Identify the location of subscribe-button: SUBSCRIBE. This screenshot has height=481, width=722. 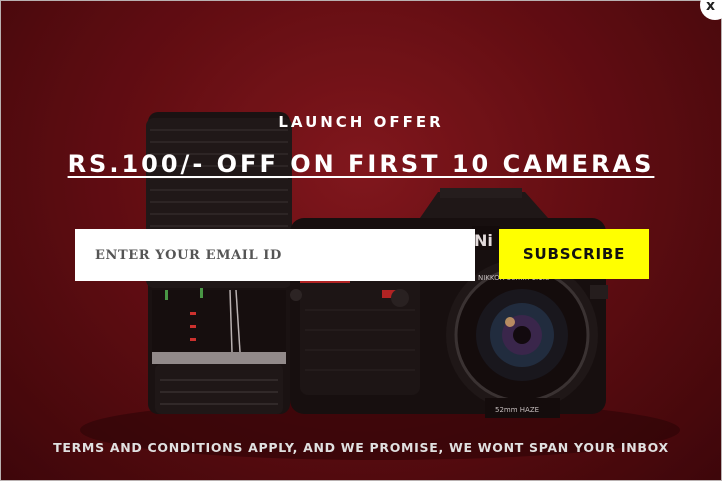
(574, 254).